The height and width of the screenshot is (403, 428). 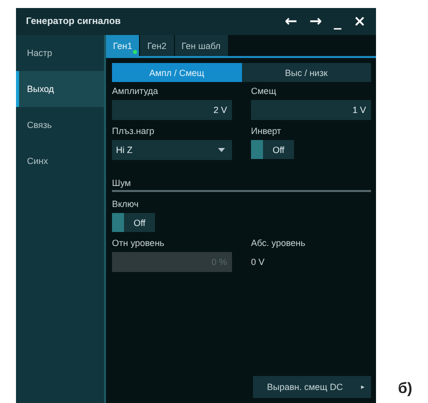 I want to click on sidebar-item: Связь, so click(x=60, y=125).